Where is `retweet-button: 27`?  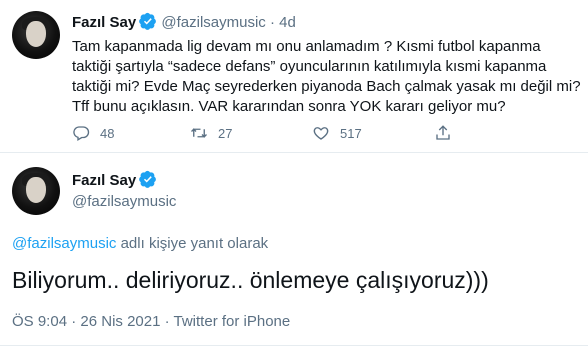 retweet-button: 27 is located at coordinates (211, 133).